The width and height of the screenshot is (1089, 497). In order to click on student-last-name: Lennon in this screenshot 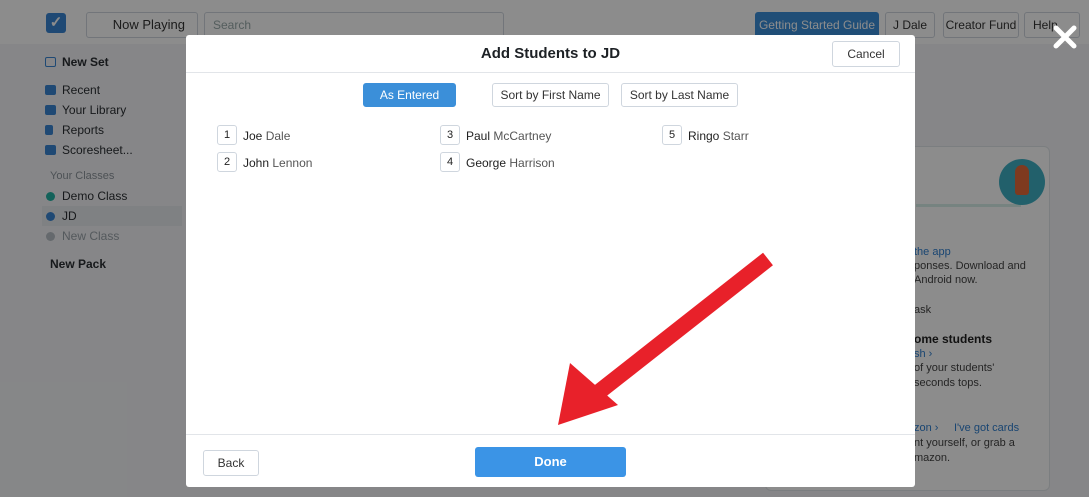, I will do `click(292, 163)`.